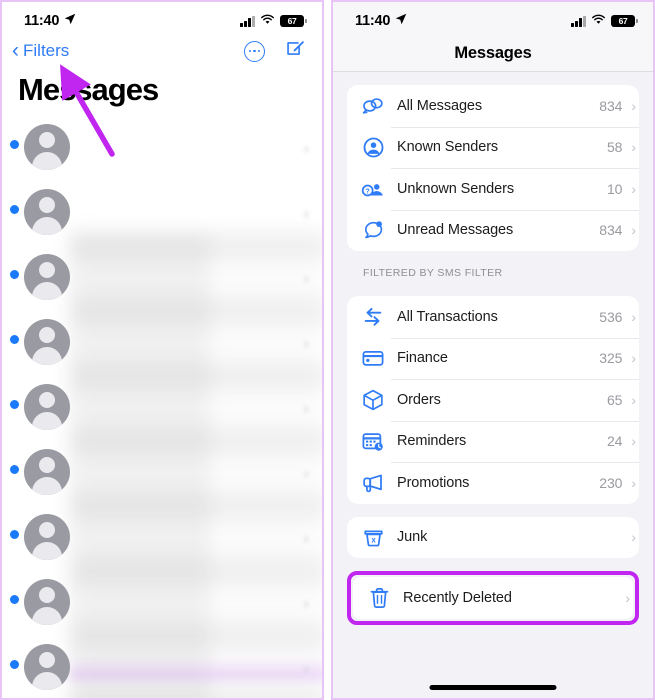 Image resolution: width=655 pixels, height=700 pixels. What do you see at coordinates (379, 598) in the screenshot?
I see `trash-icon` at bounding box center [379, 598].